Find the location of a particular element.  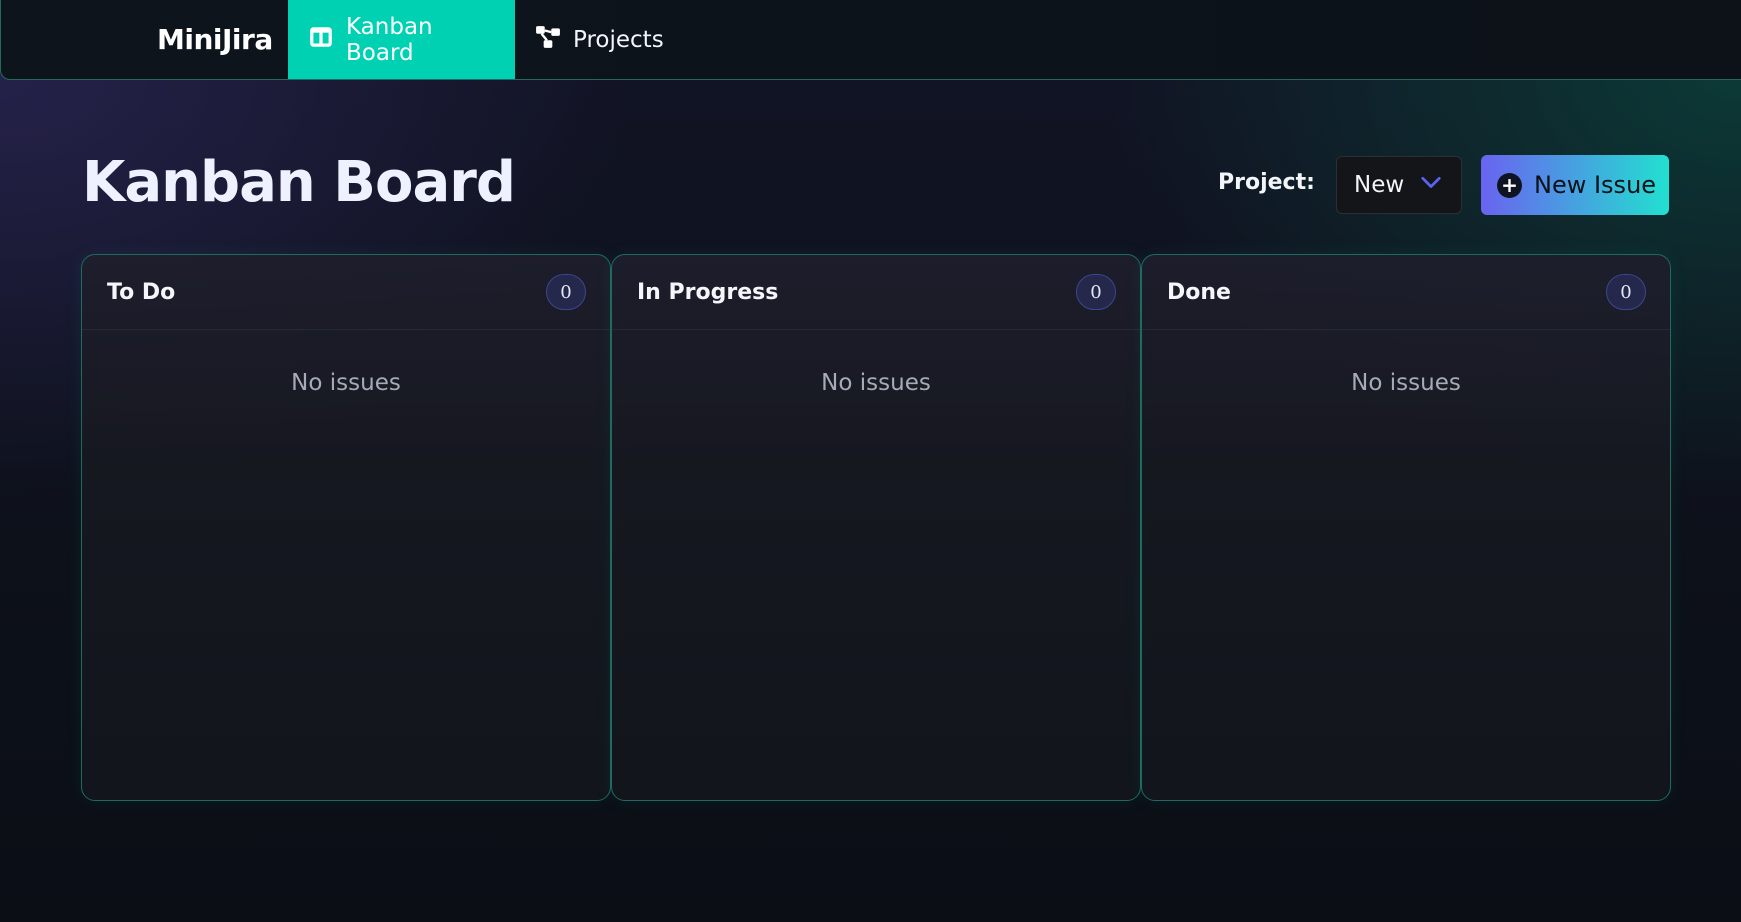

column-title: To Do is located at coordinates (141, 292).